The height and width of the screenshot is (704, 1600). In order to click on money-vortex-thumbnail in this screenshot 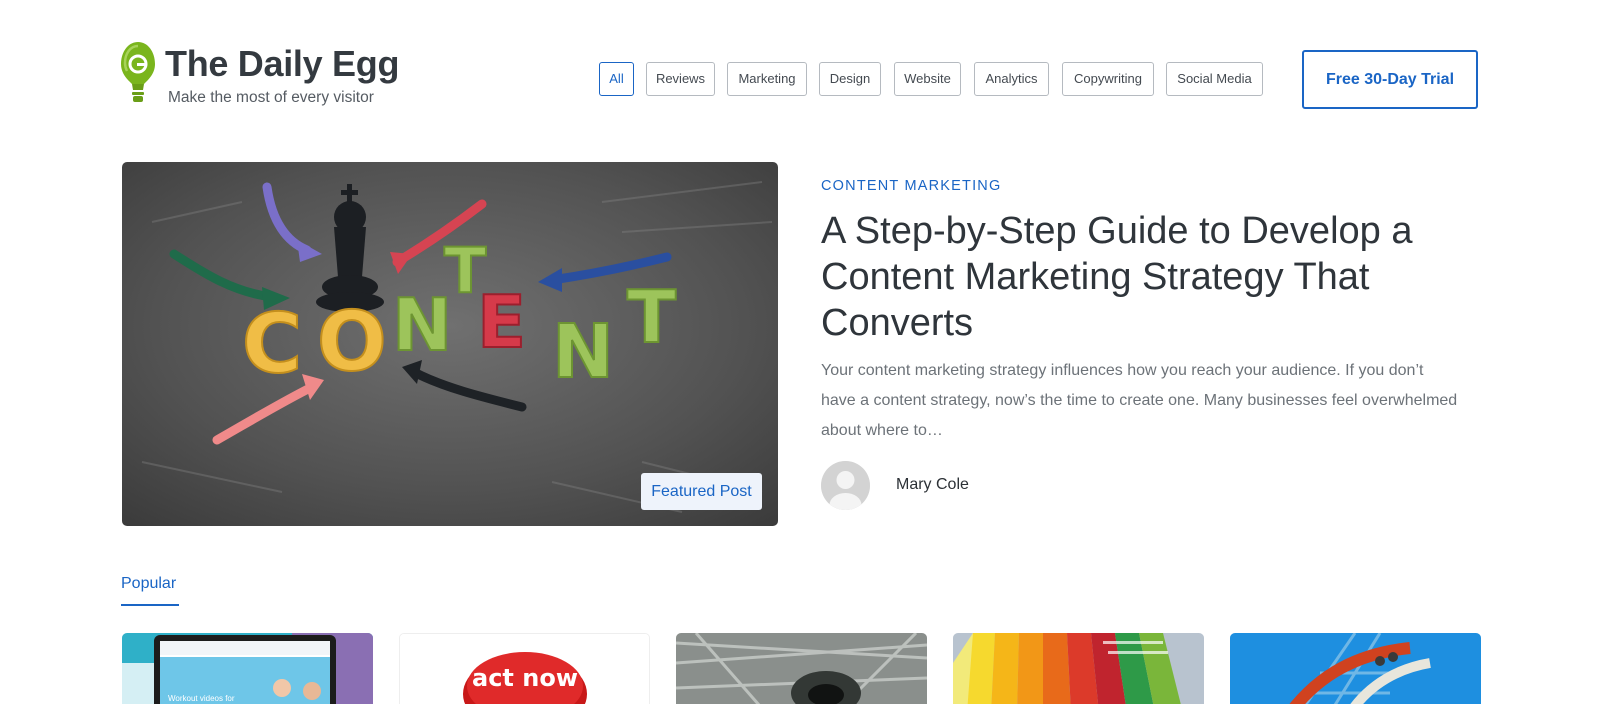, I will do `click(801, 668)`.